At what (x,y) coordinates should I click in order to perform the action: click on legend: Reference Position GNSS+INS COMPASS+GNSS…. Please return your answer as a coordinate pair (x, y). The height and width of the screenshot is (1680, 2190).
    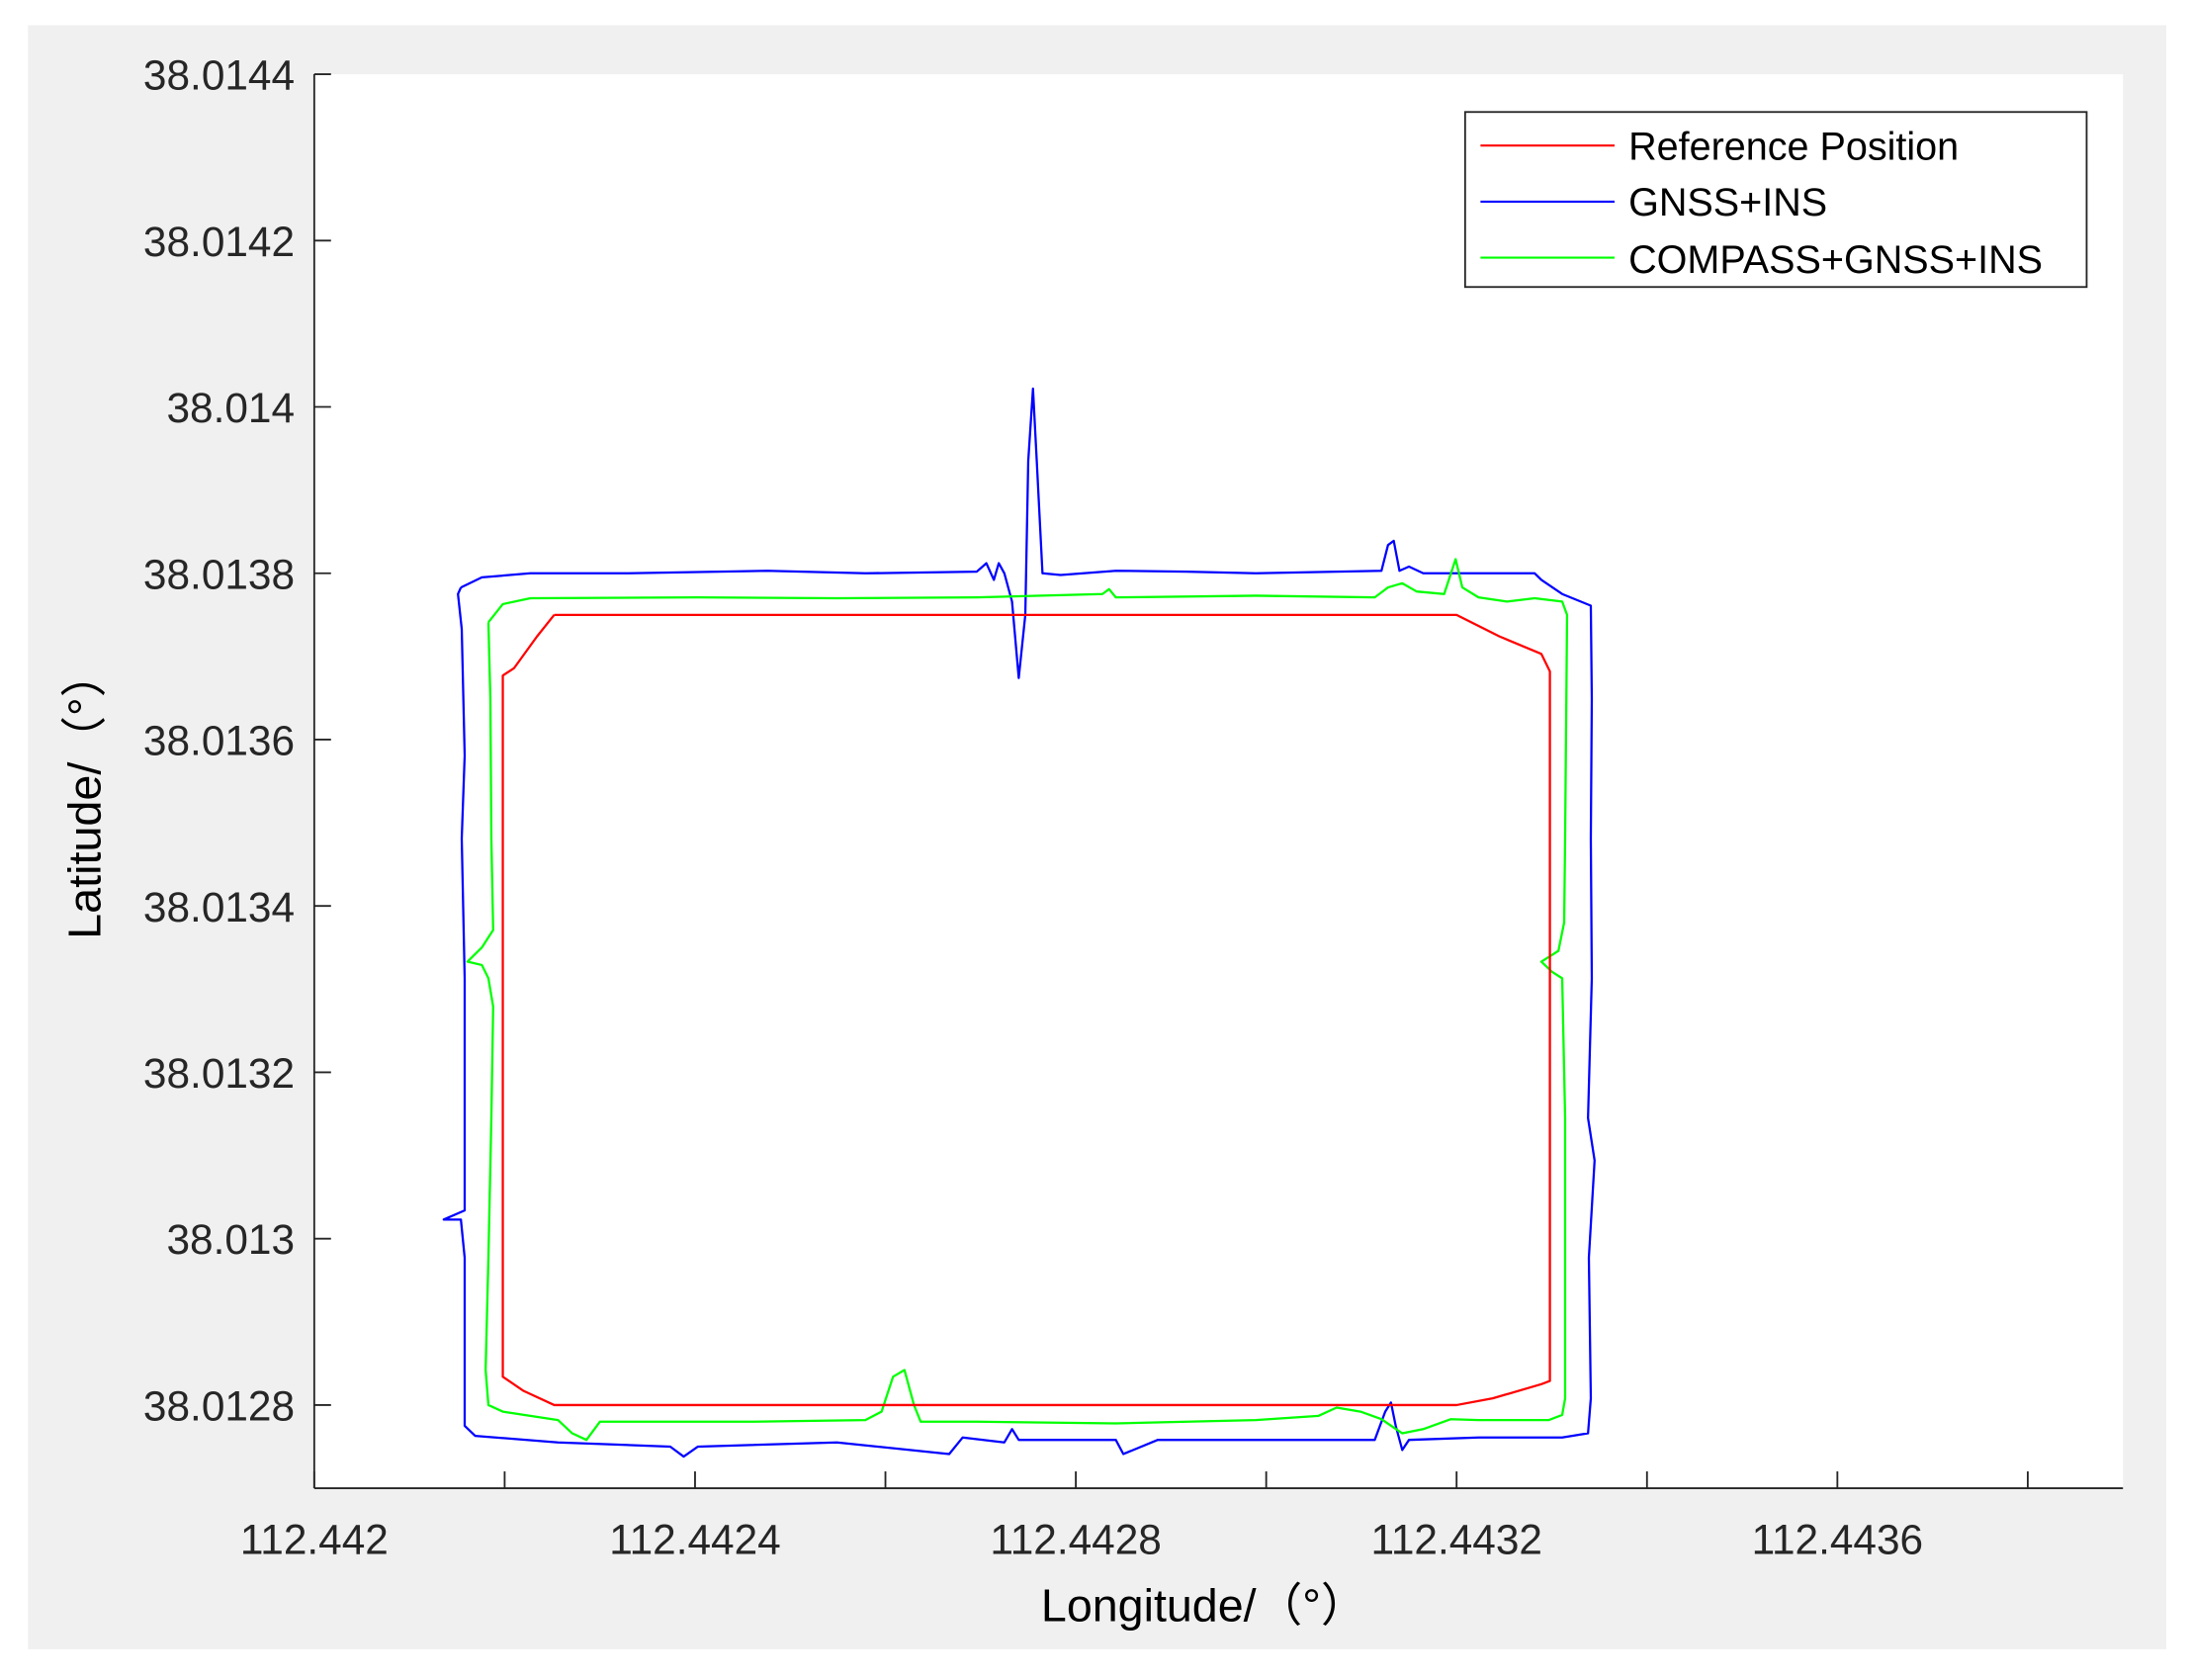
    Looking at the image, I should click on (1775, 200).